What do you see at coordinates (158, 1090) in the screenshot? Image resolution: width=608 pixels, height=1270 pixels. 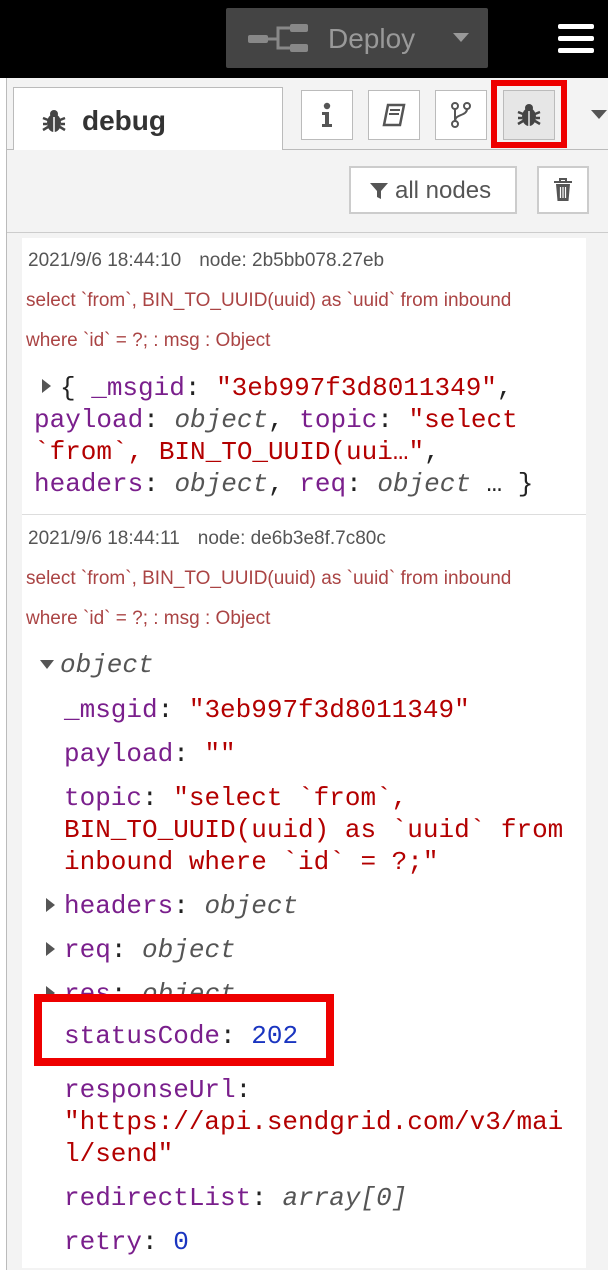 I see `field-response-url: responseUrl:` at bounding box center [158, 1090].